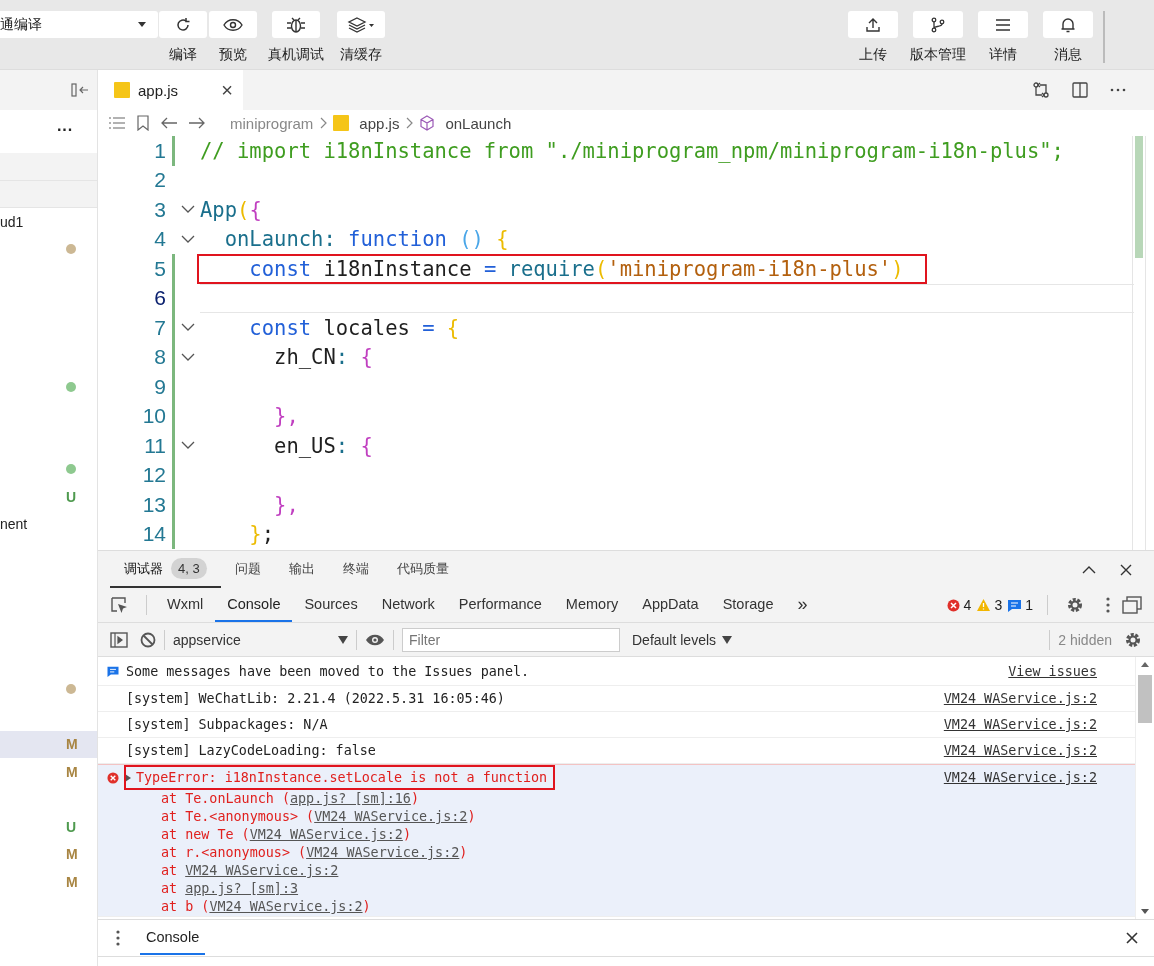 This screenshot has width=1154, height=966. What do you see at coordinates (1041, 90) in the screenshot?
I see `compare-icon` at bounding box center [1041, 90].